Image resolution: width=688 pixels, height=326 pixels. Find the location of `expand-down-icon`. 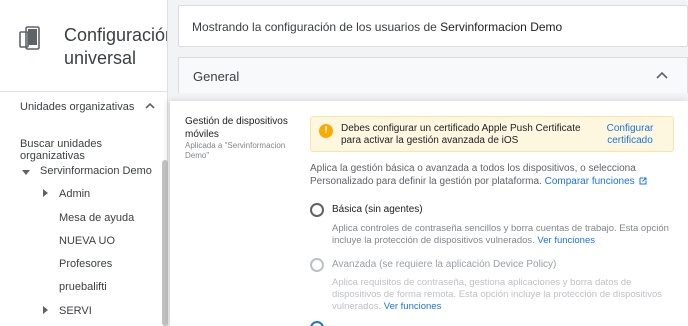

expand-down-icon is located at coordinates (26, 172).